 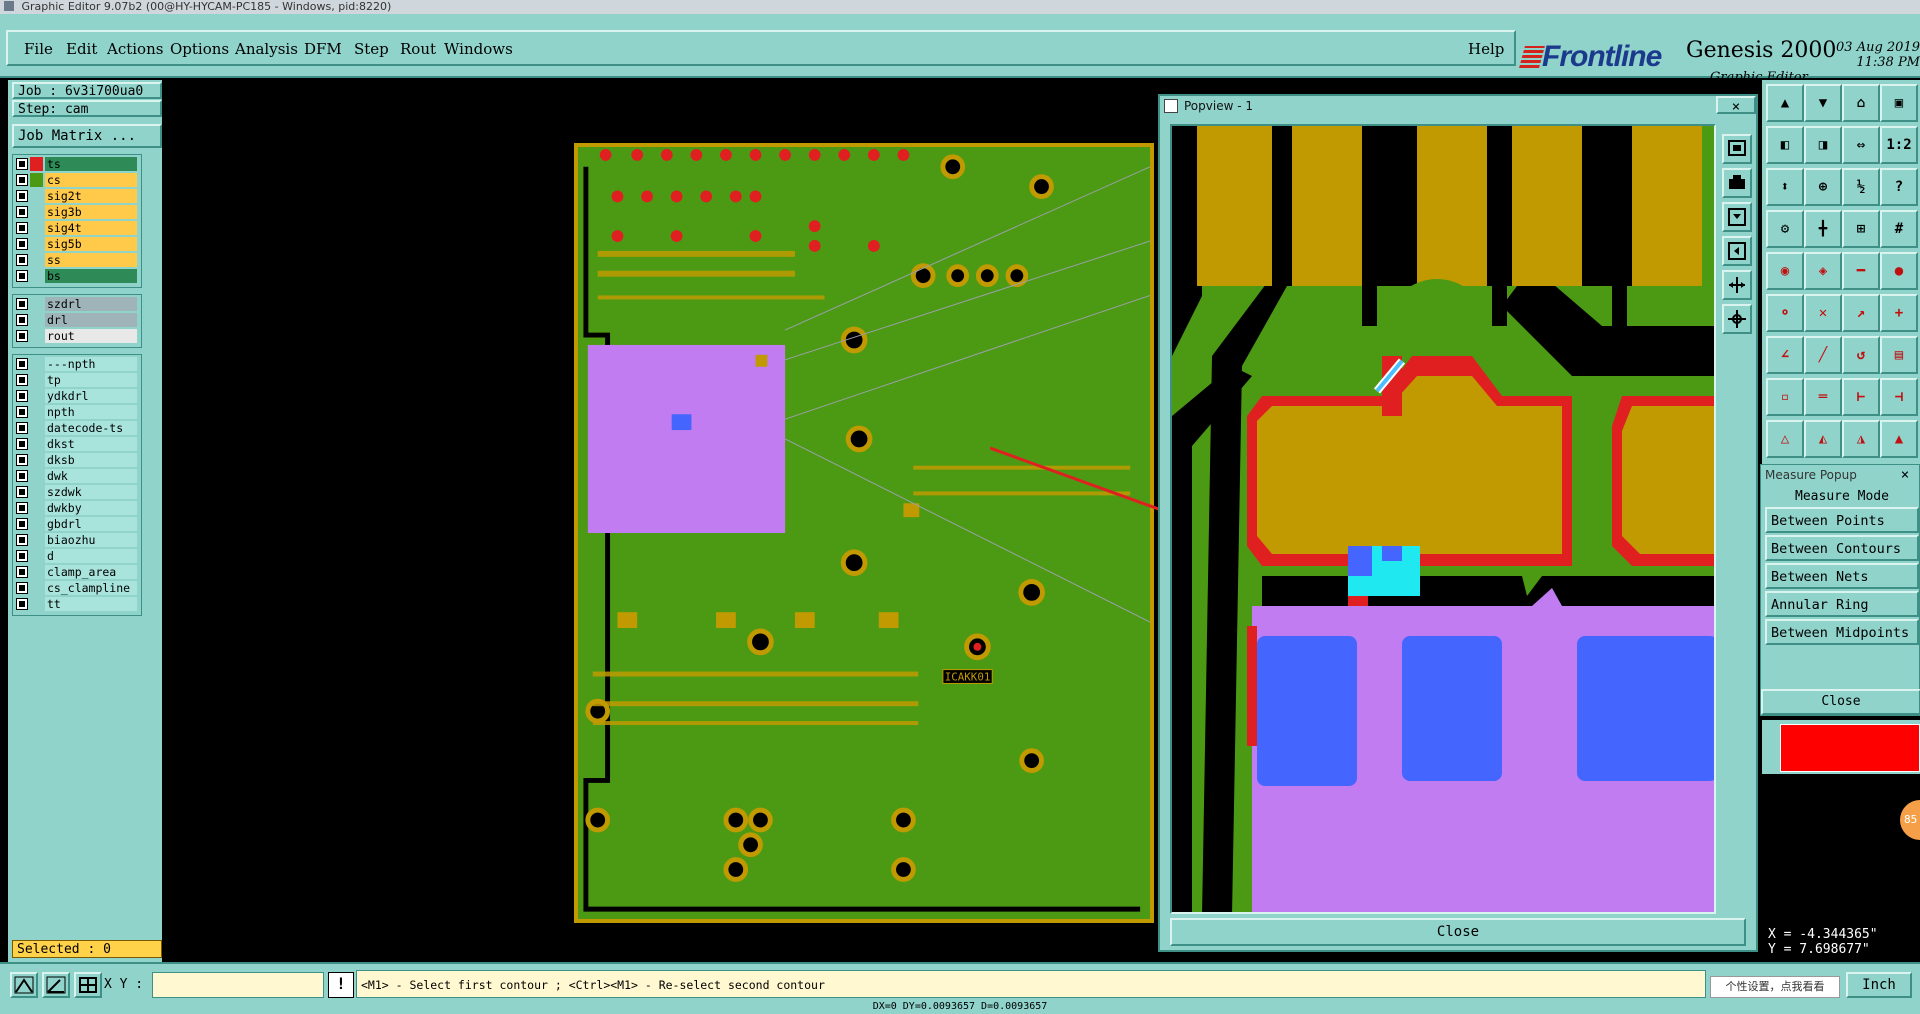 What do you see at coordinates (1823, 355) in the screenshot?
I see `tool-button-slope: ╱` at bounding box center [1823, 355].